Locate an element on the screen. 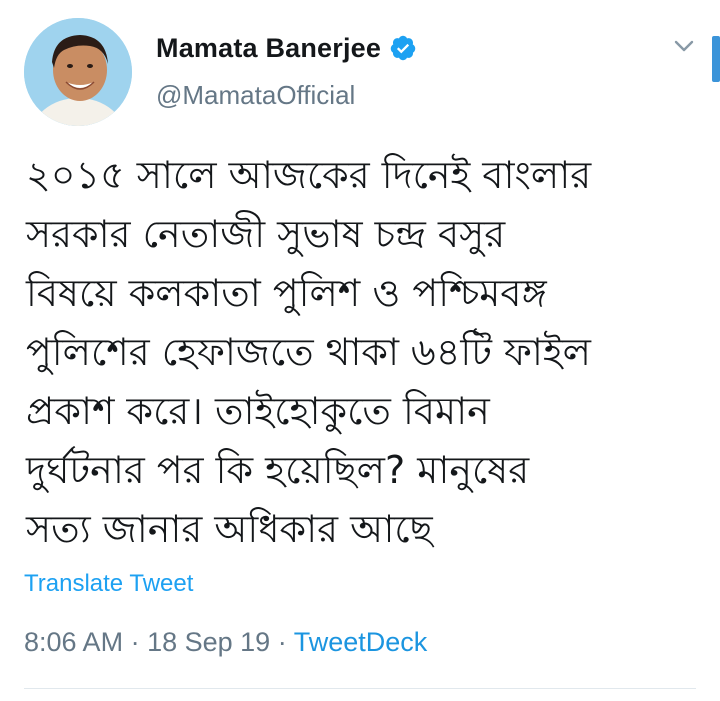  tweet-time: 8:06 AM is located at coordinates (73, 642).